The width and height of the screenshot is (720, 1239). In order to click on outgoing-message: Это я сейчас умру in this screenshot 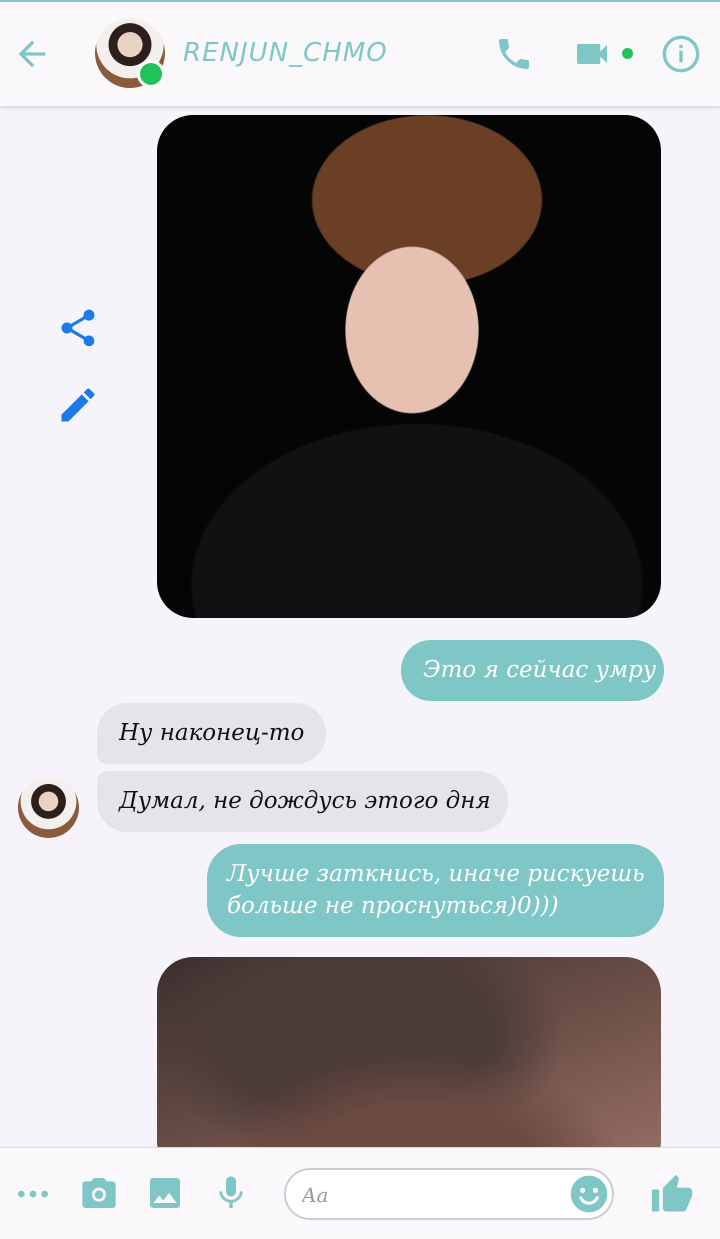, I will do `click(532, 670)`.